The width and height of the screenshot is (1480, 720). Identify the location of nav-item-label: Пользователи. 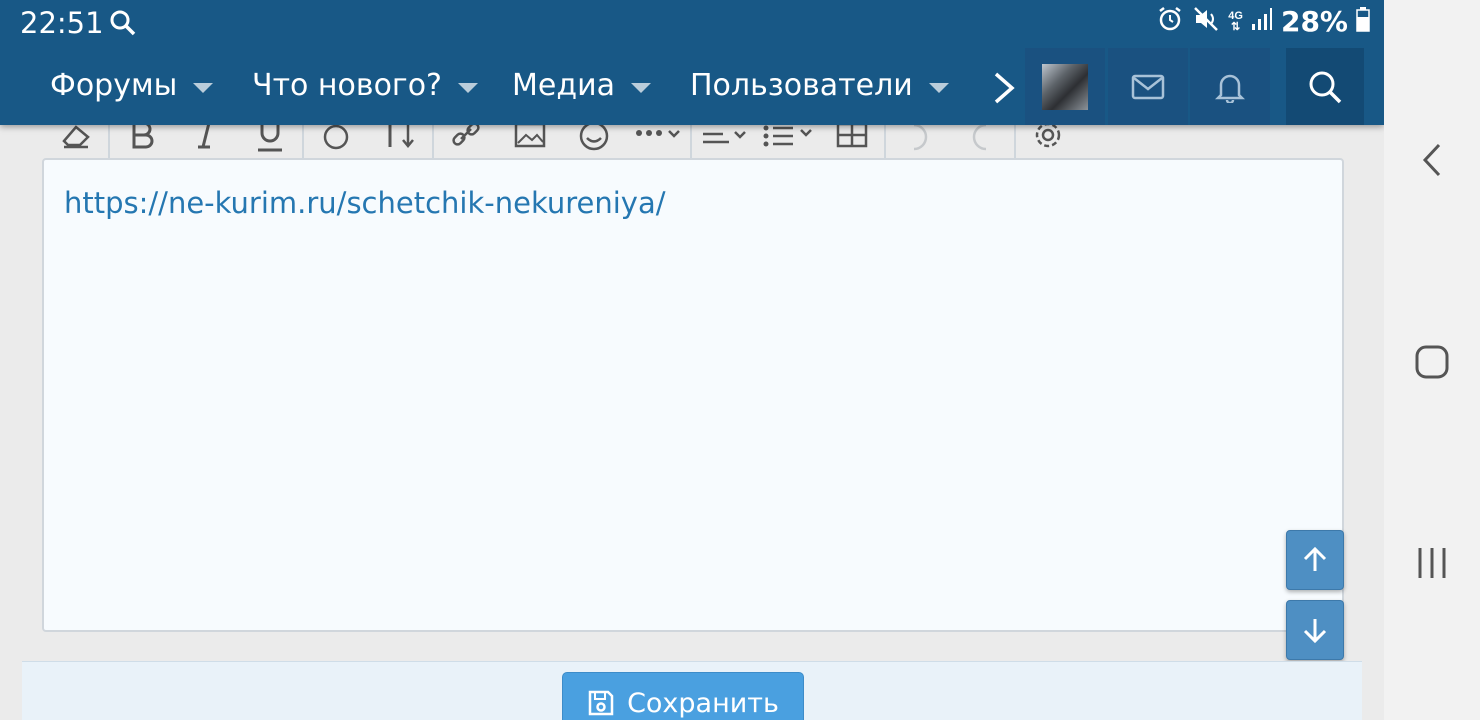
(801, 85).